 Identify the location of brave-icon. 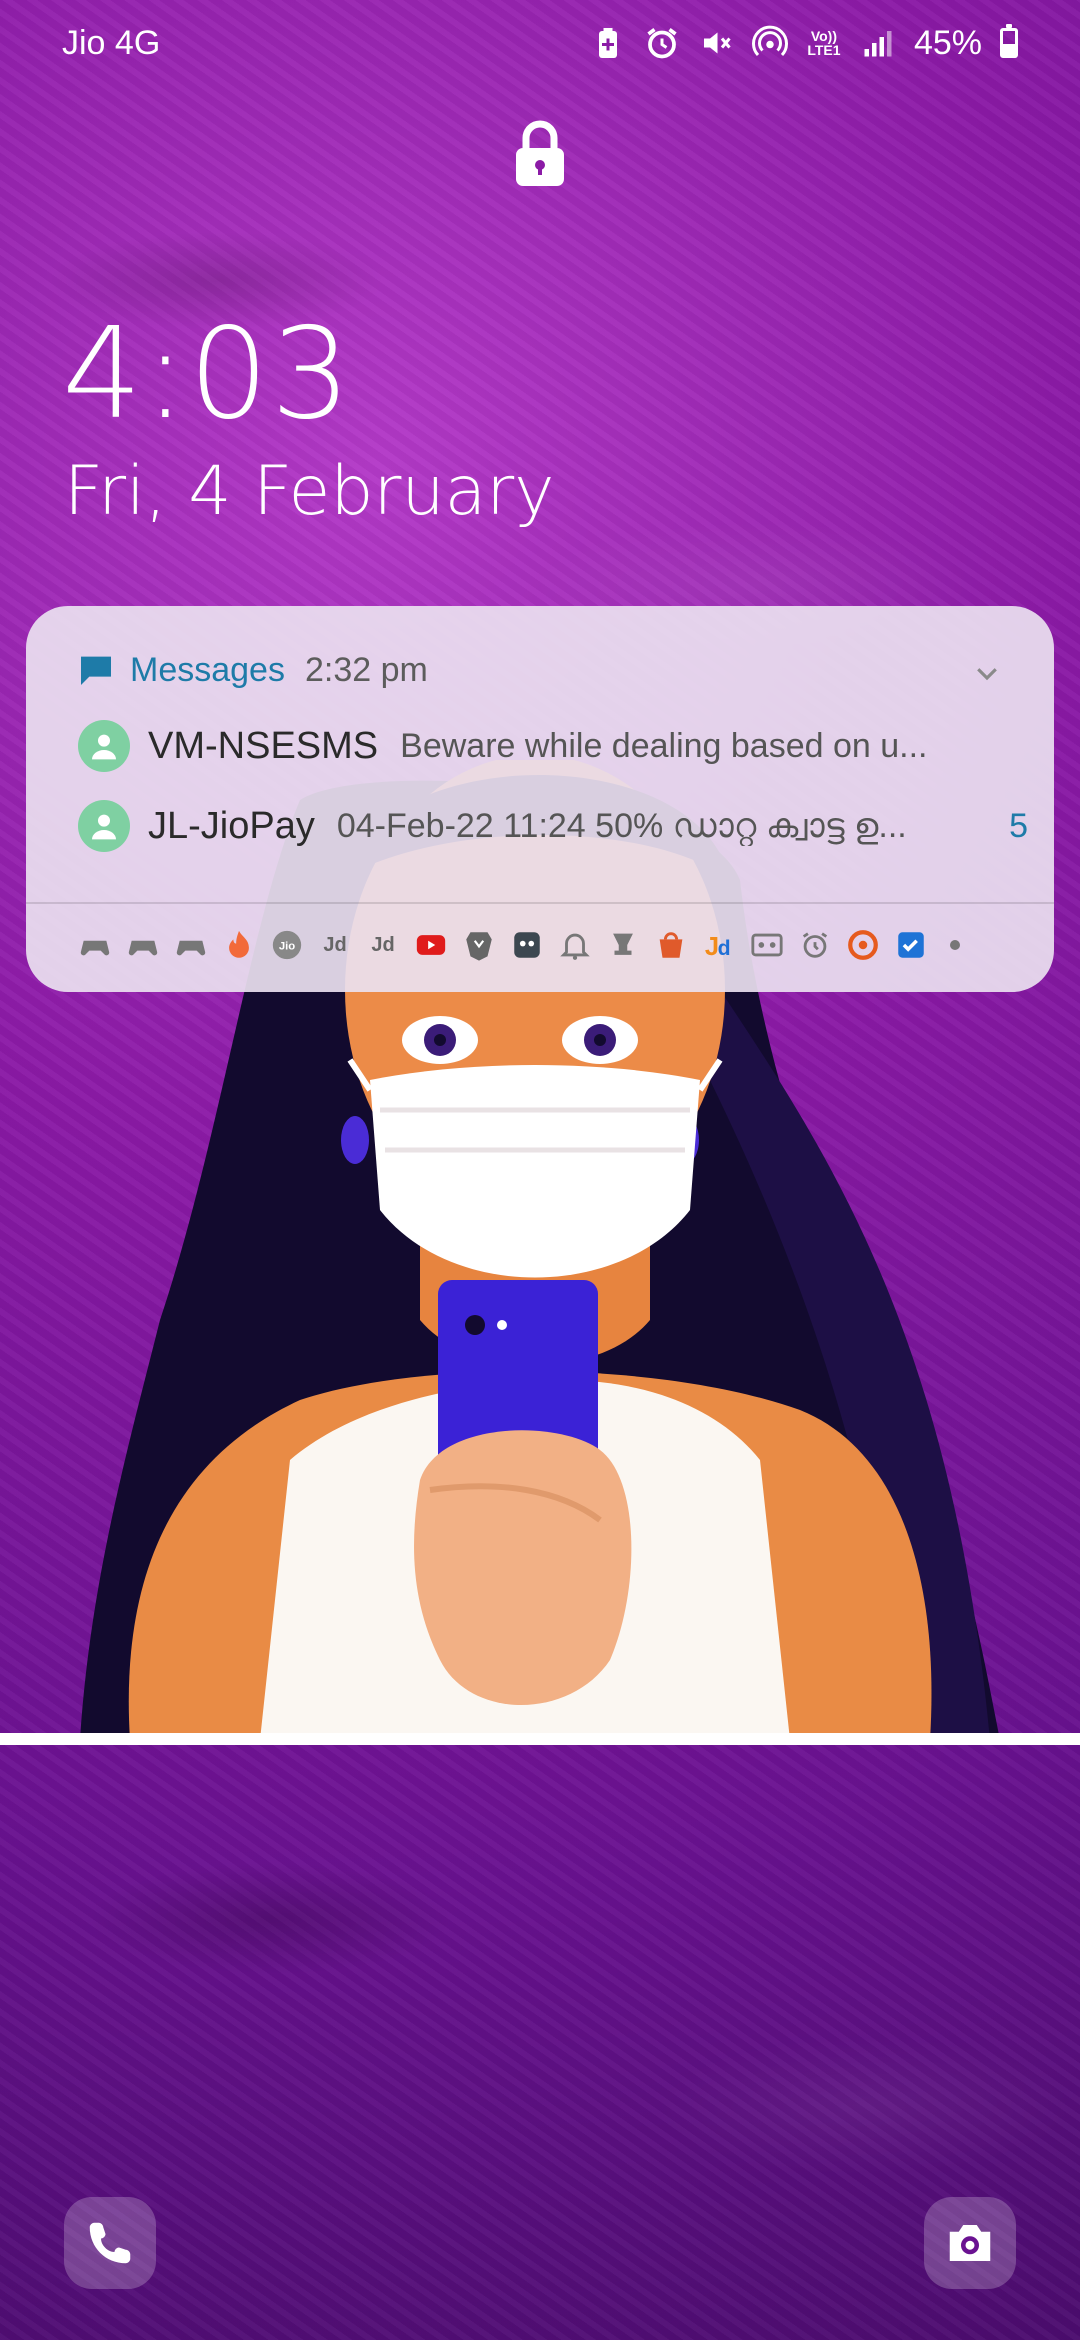
(479, 945).